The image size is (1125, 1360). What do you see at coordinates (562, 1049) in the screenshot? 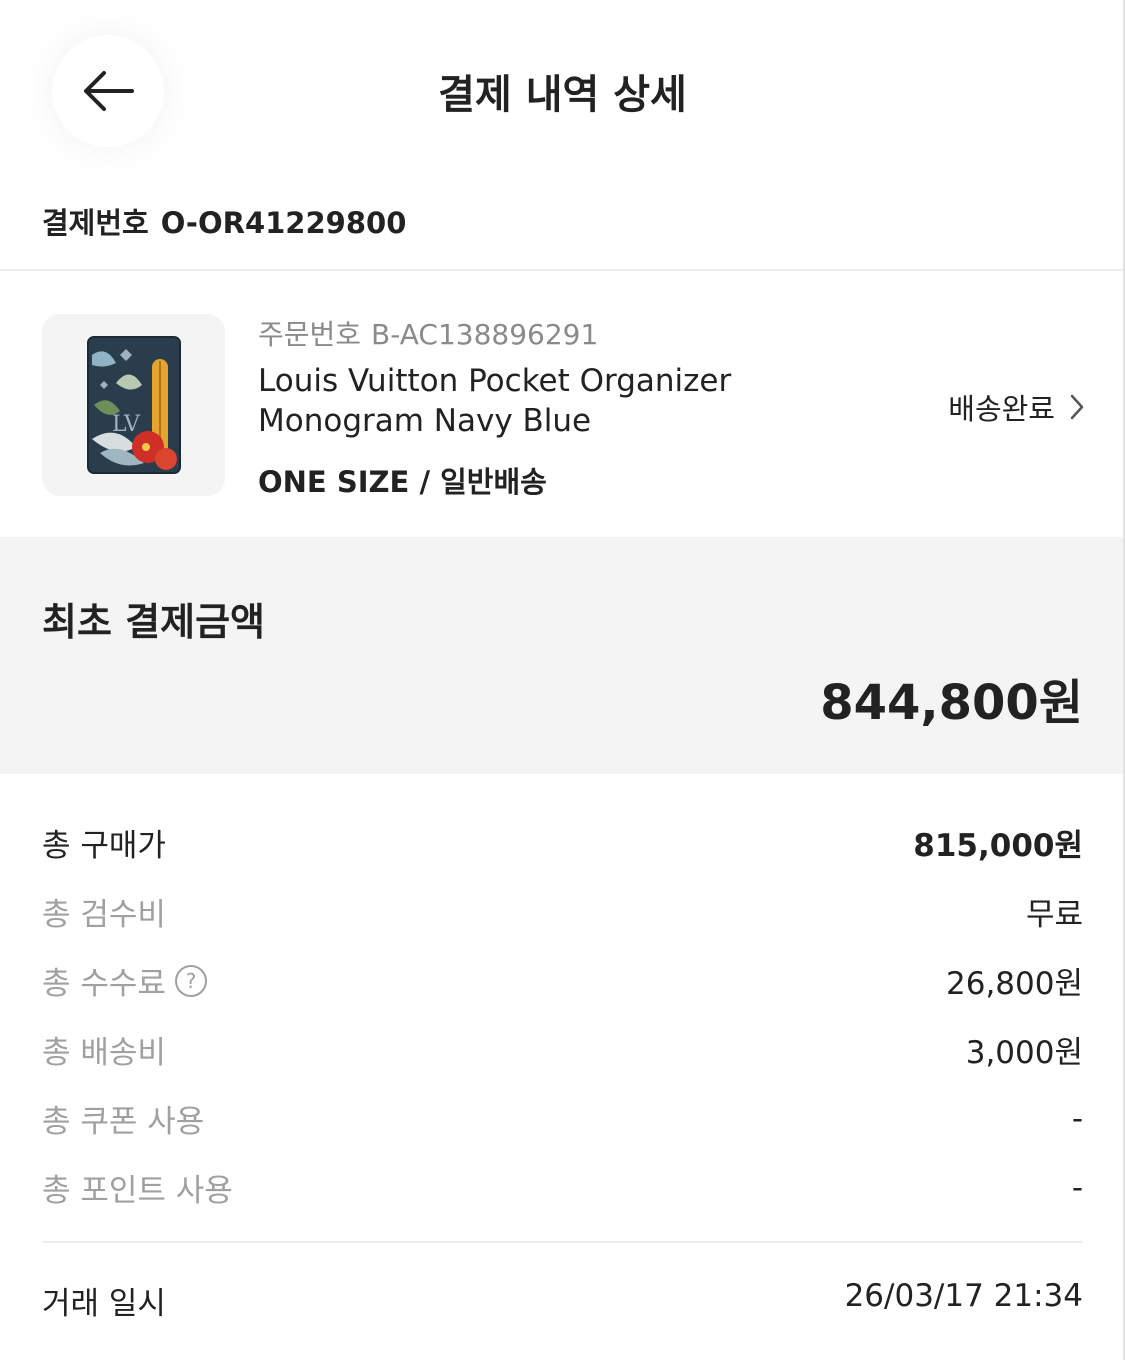
I see `breakdown-row-shipping: 총 배송비 3,000원` at bounding box center [562, 1049].